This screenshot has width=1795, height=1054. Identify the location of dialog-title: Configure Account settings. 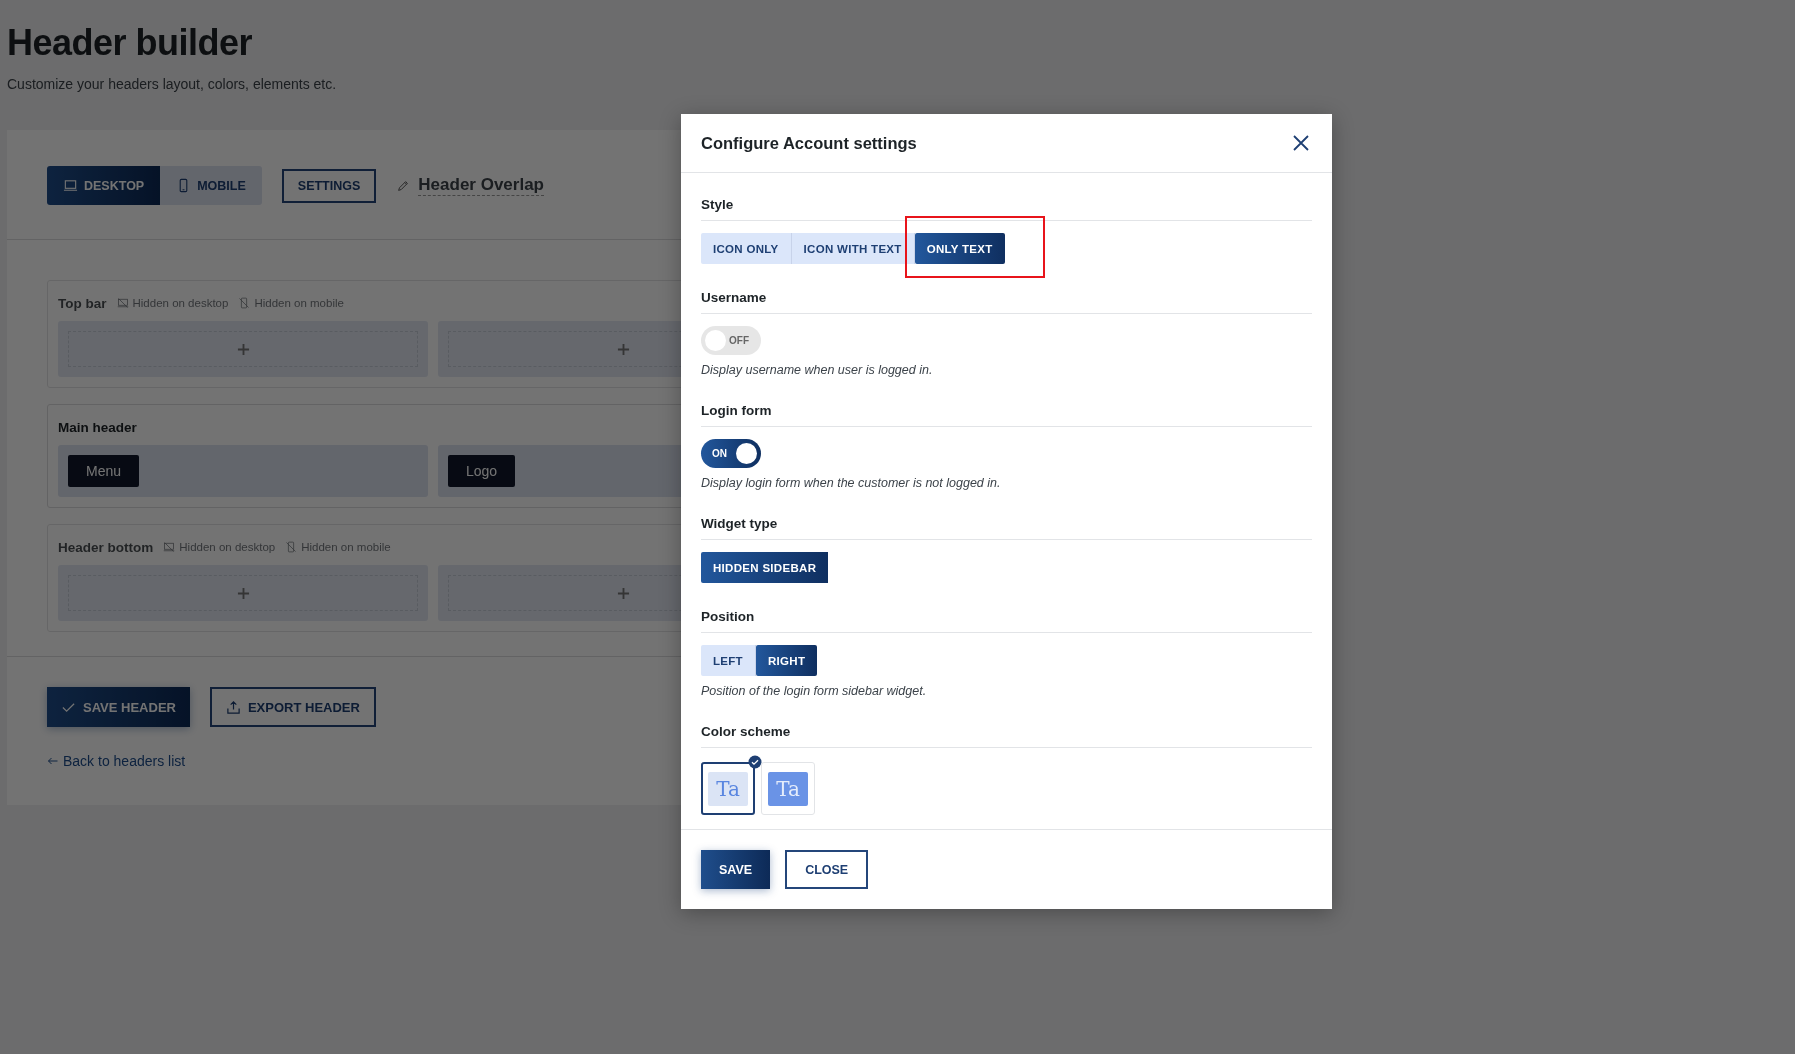
(809, 143).